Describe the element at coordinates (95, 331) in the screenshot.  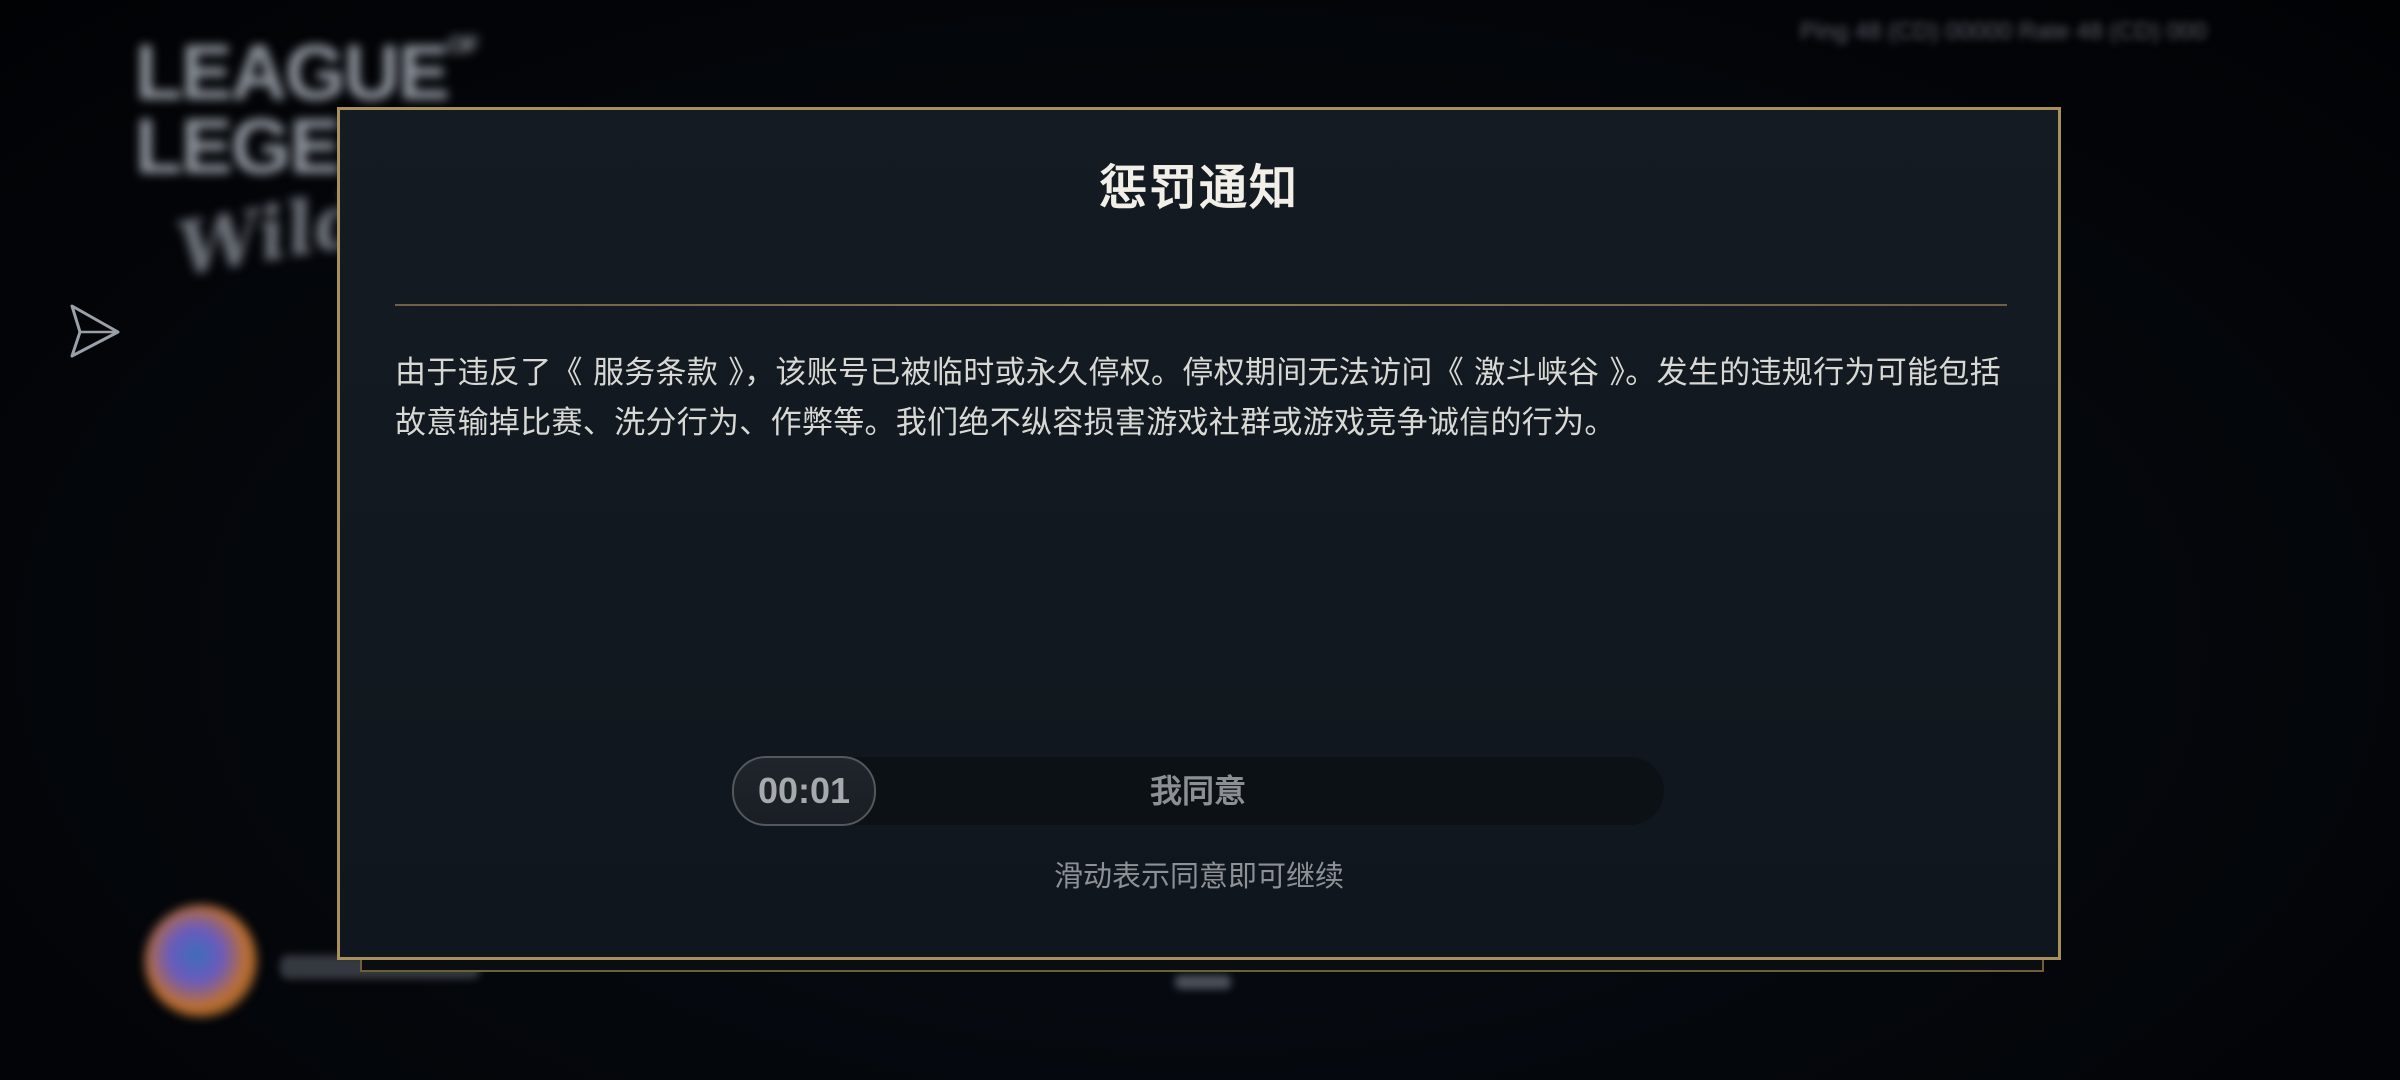
I see `send-arrow-icon` at that location.